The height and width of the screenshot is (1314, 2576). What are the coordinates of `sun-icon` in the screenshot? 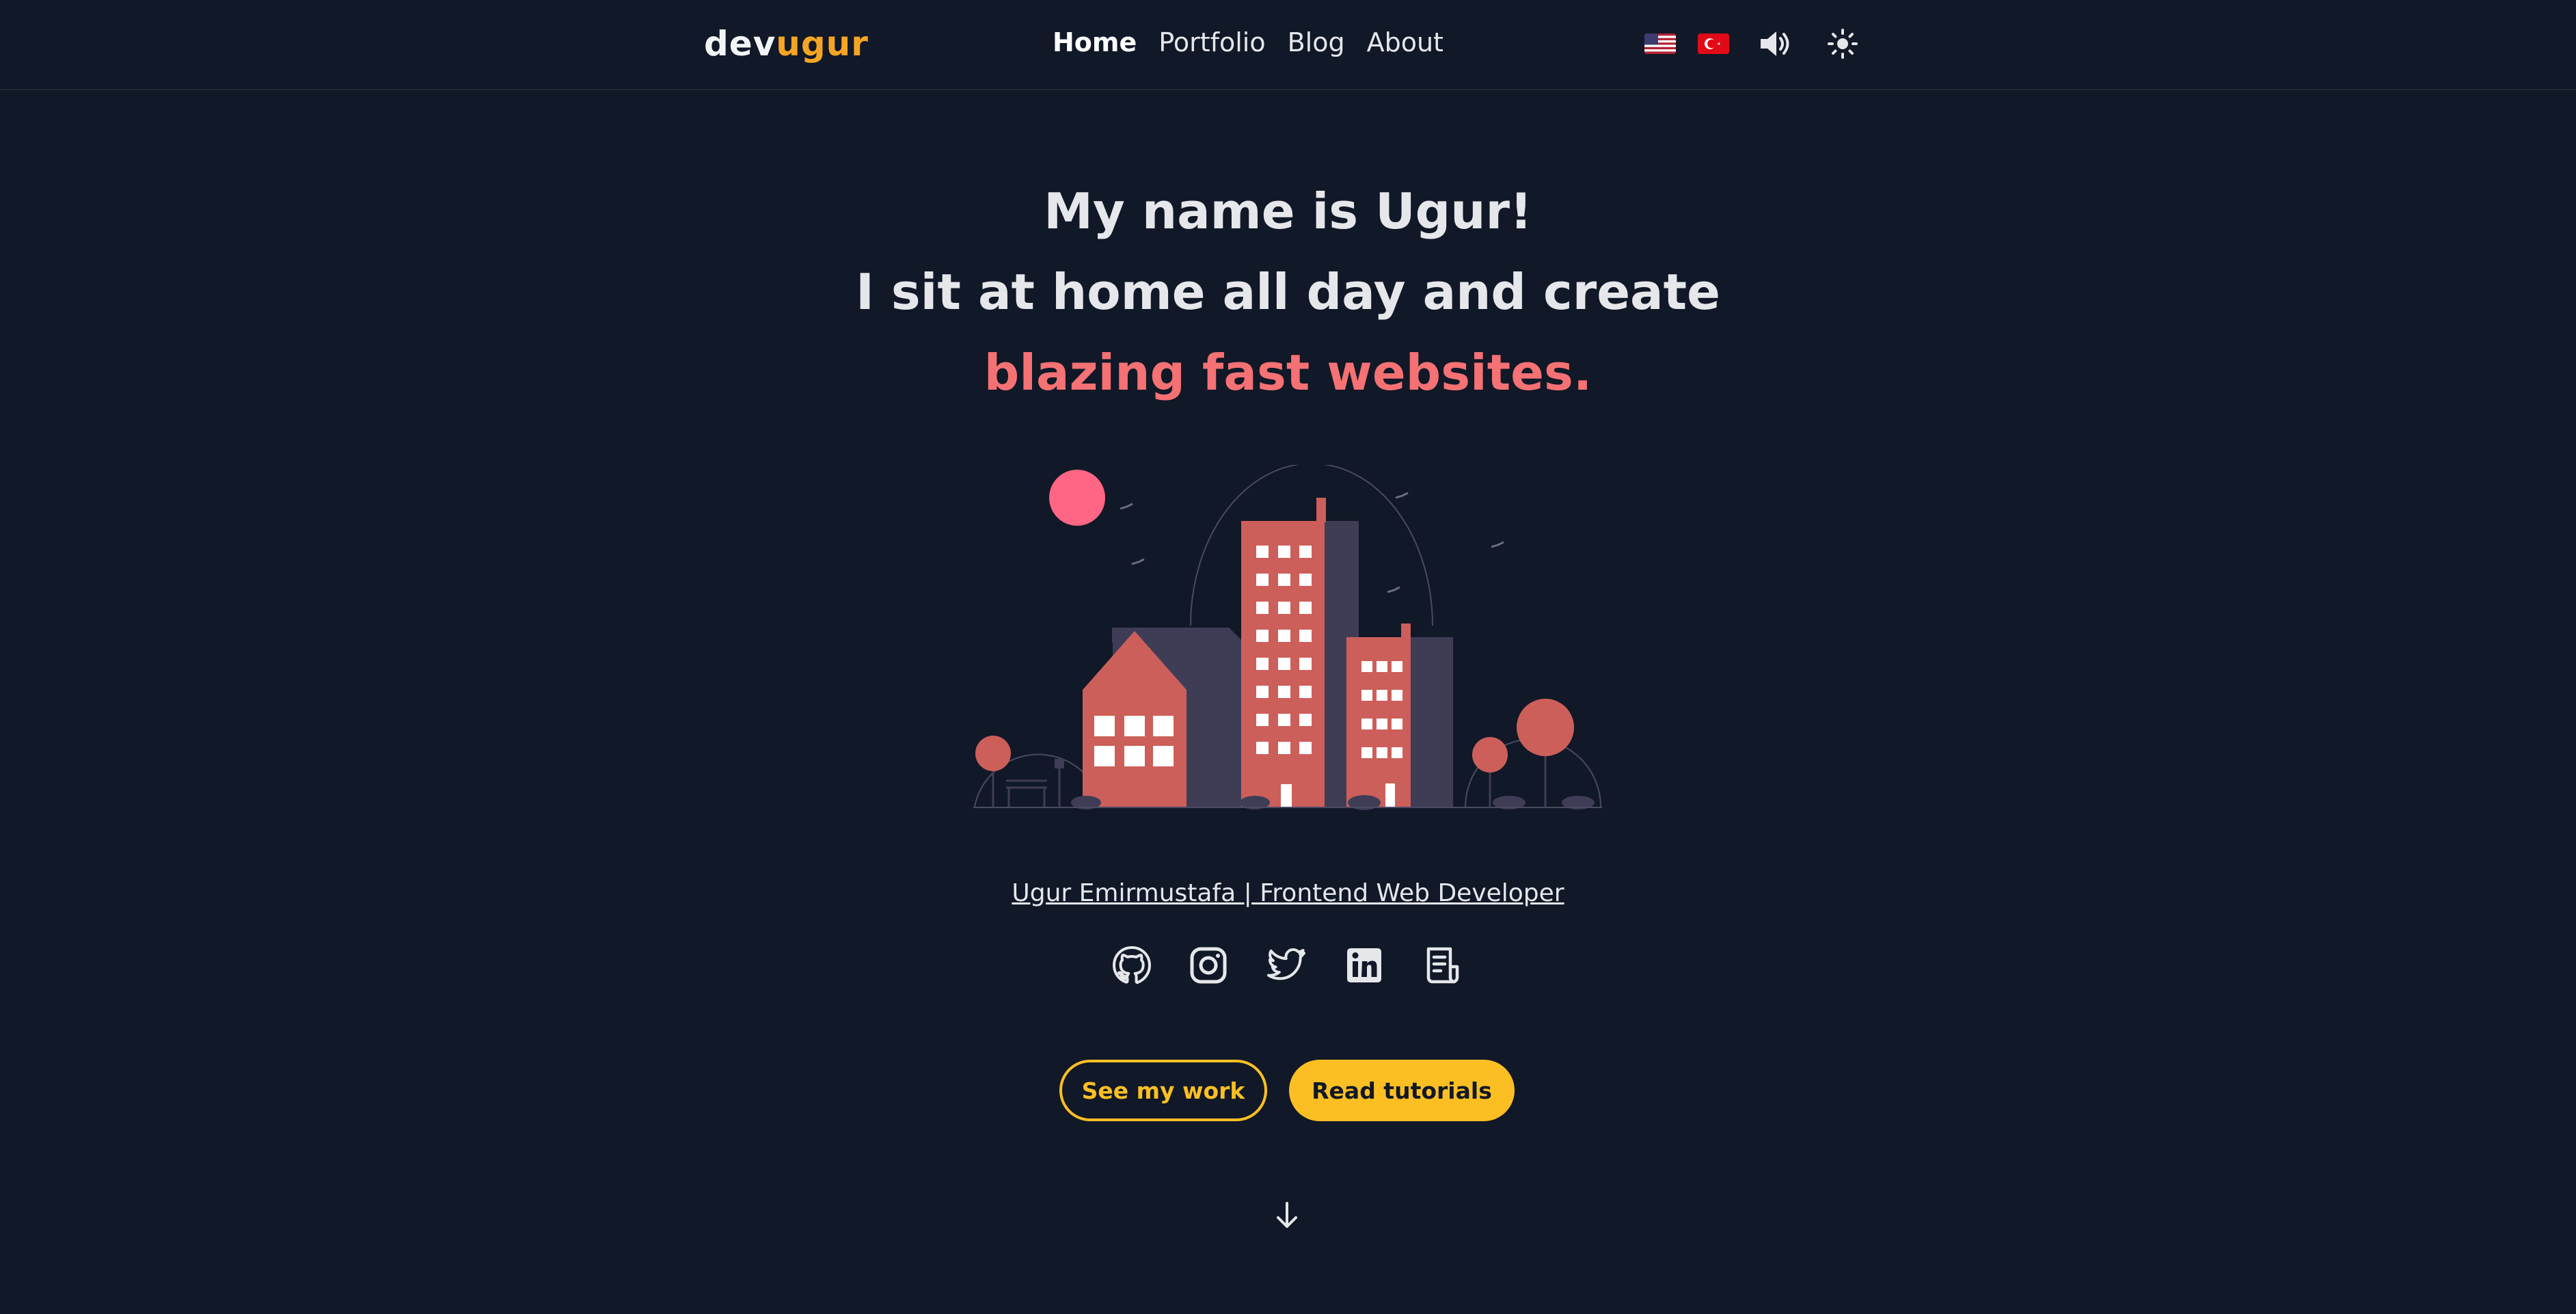 It's located at (1843, 44).